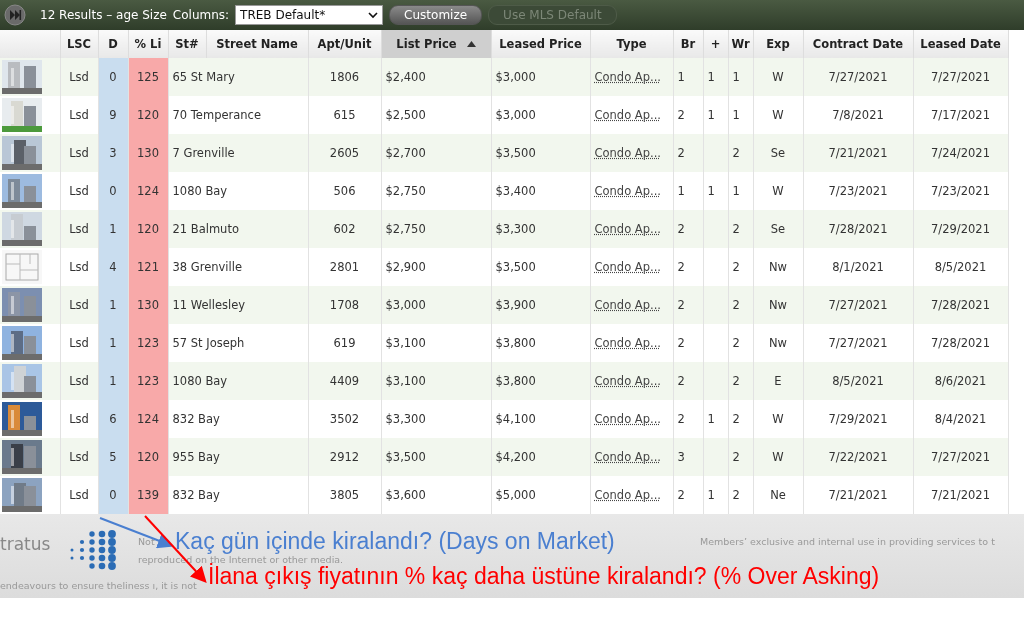 Image resolution: width=1024 pixels, height=619 pixels. What do you see at coordinates (436, 15) in the screenshot?
I see `customize-button: Customize` at bounding box center [436, 15].